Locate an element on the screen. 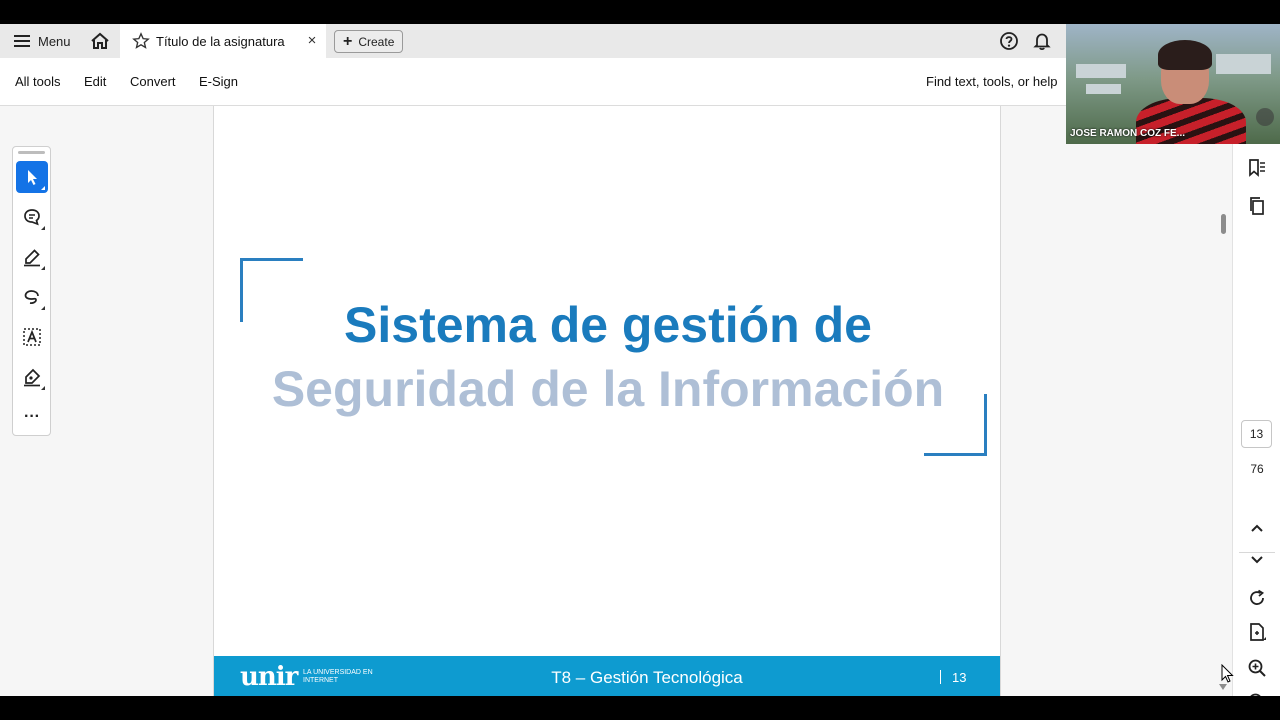 The image size is (1280, 720). help-icon is located at coordinates (1009, 41).